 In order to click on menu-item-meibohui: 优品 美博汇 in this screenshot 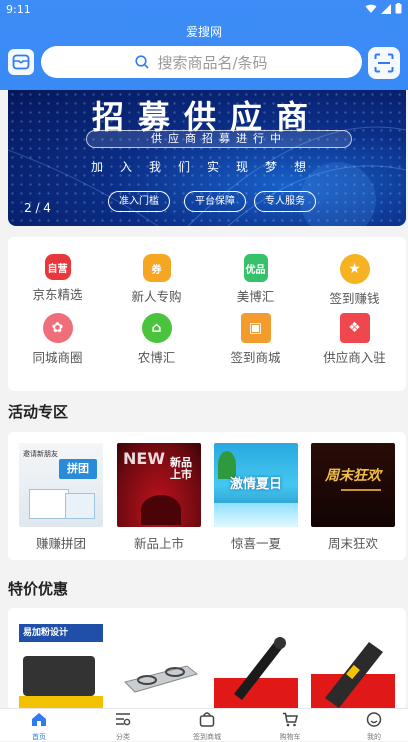, I will do `click(255, 279)`.